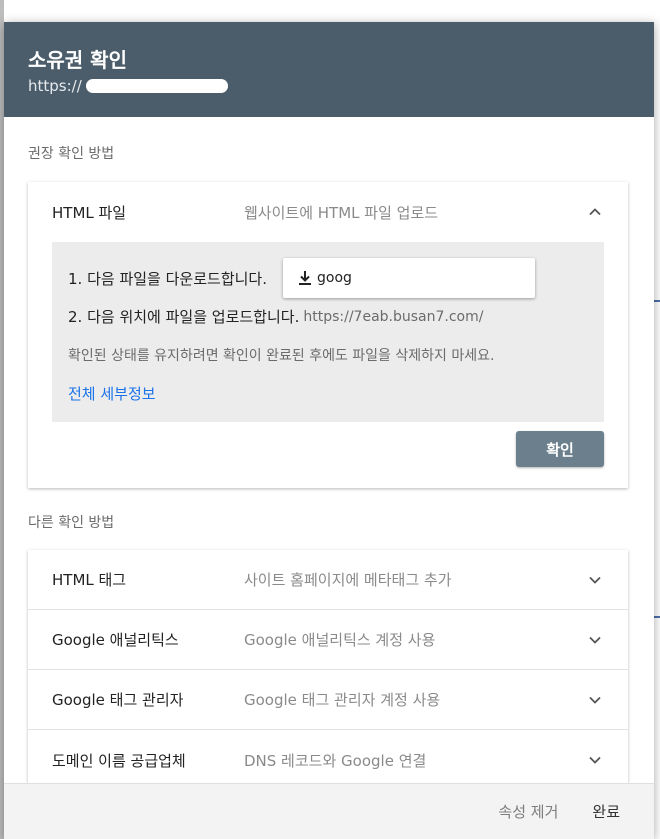 The image size is (660, 839). Describe the element at coordinates (342, 700) in the screenshot. I see `method-description: Google 태그 관리자 계정 사용` at that location.